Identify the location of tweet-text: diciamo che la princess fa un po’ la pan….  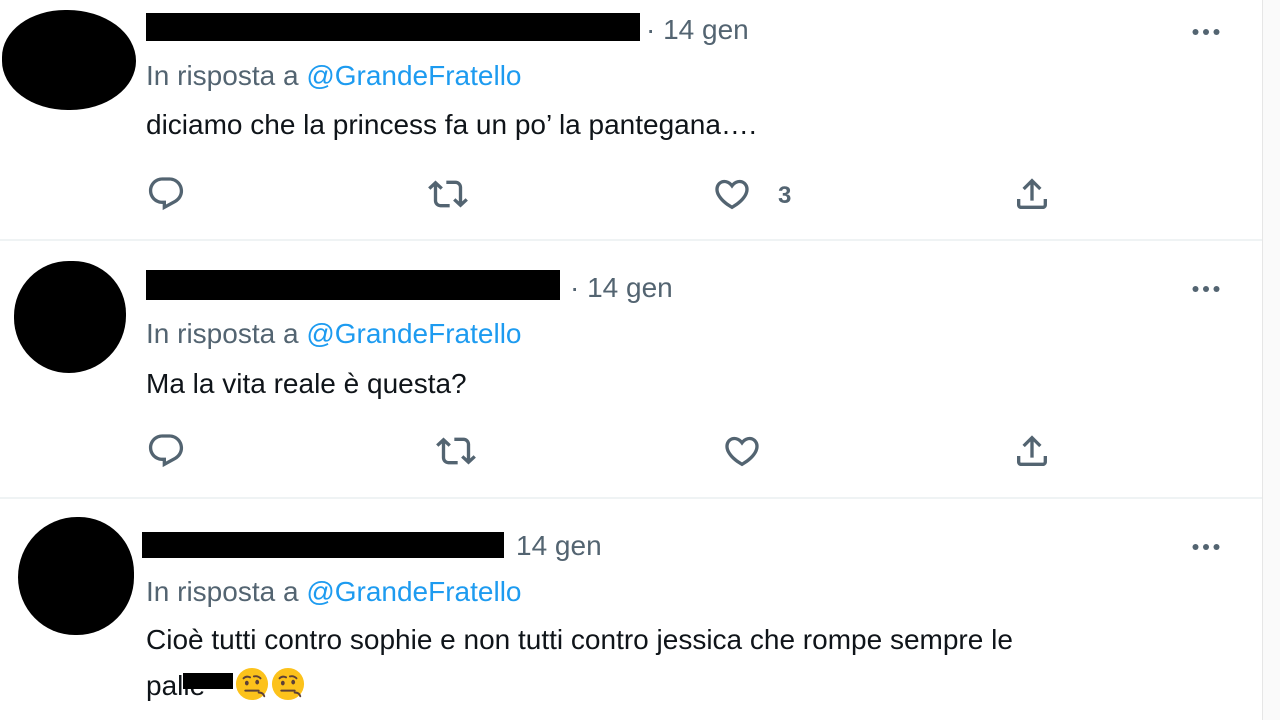
(451, 124).